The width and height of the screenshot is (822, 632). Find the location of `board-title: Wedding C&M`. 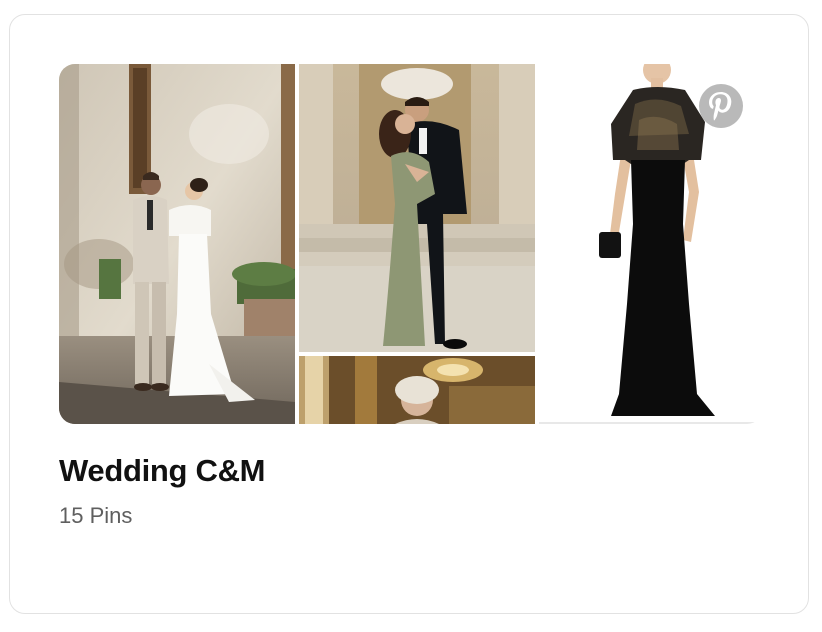

board-title: Wedding C&M is located at coordinates (162, 471).